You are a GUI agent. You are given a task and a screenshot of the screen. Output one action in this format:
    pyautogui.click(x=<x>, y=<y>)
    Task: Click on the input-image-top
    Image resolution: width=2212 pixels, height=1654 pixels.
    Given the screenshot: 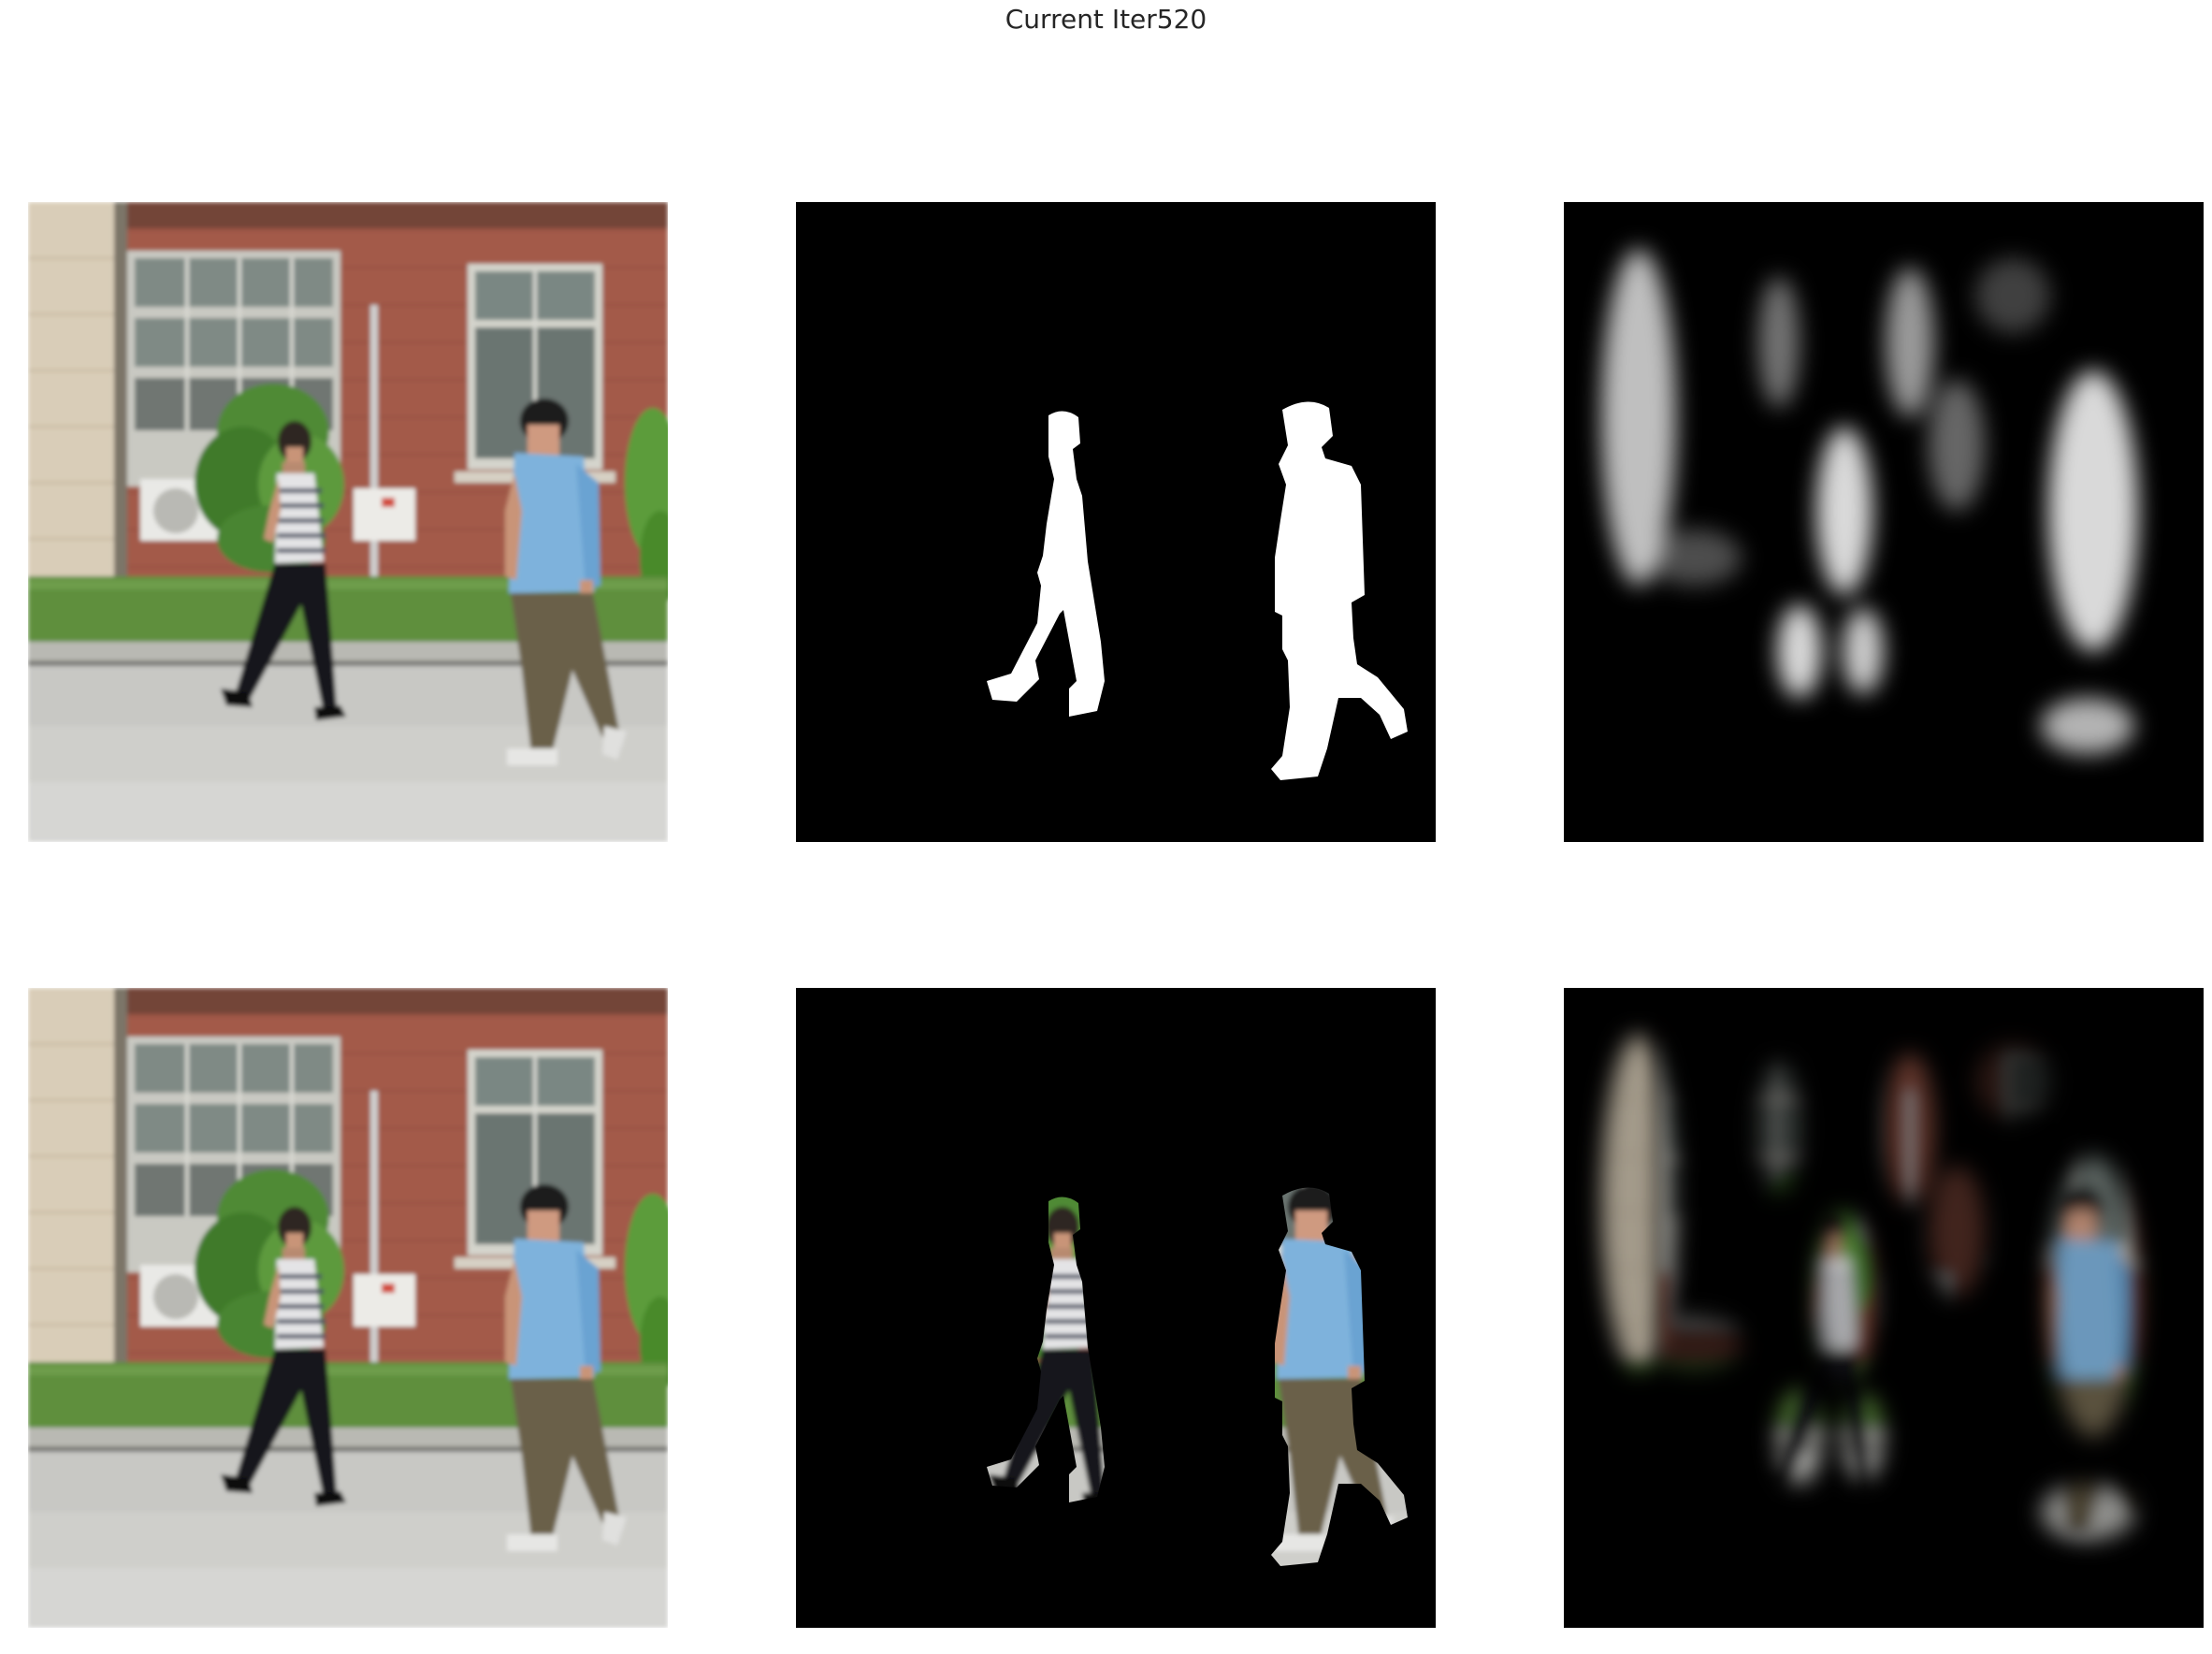 What is the action you would take?
    pyautogui.click(x=348, y=522)
    